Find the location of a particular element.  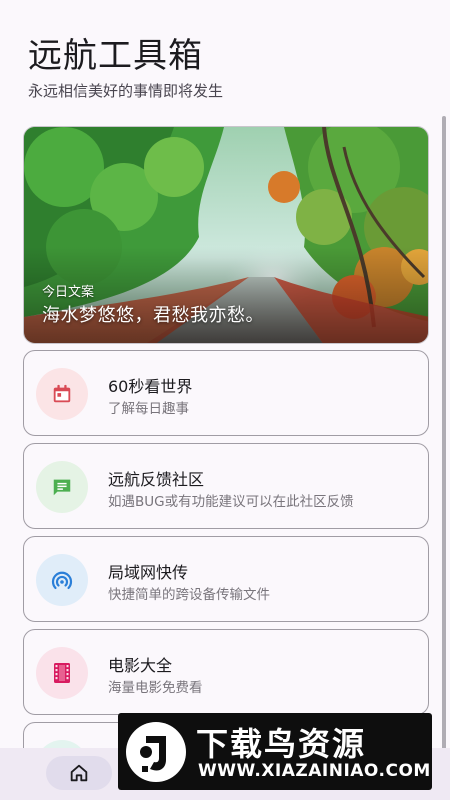

card-60s-world: 60秒看世界 了解每日趣事 is located at coordinates (226, 393).